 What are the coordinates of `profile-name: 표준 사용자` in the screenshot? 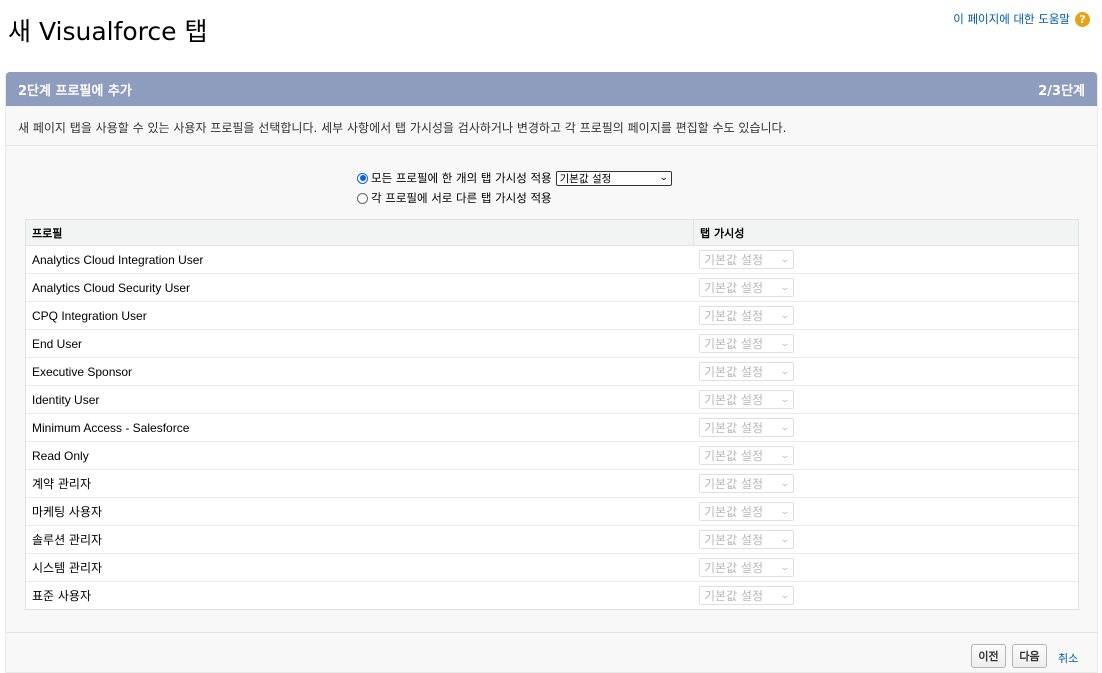 It's located at (62, 596).